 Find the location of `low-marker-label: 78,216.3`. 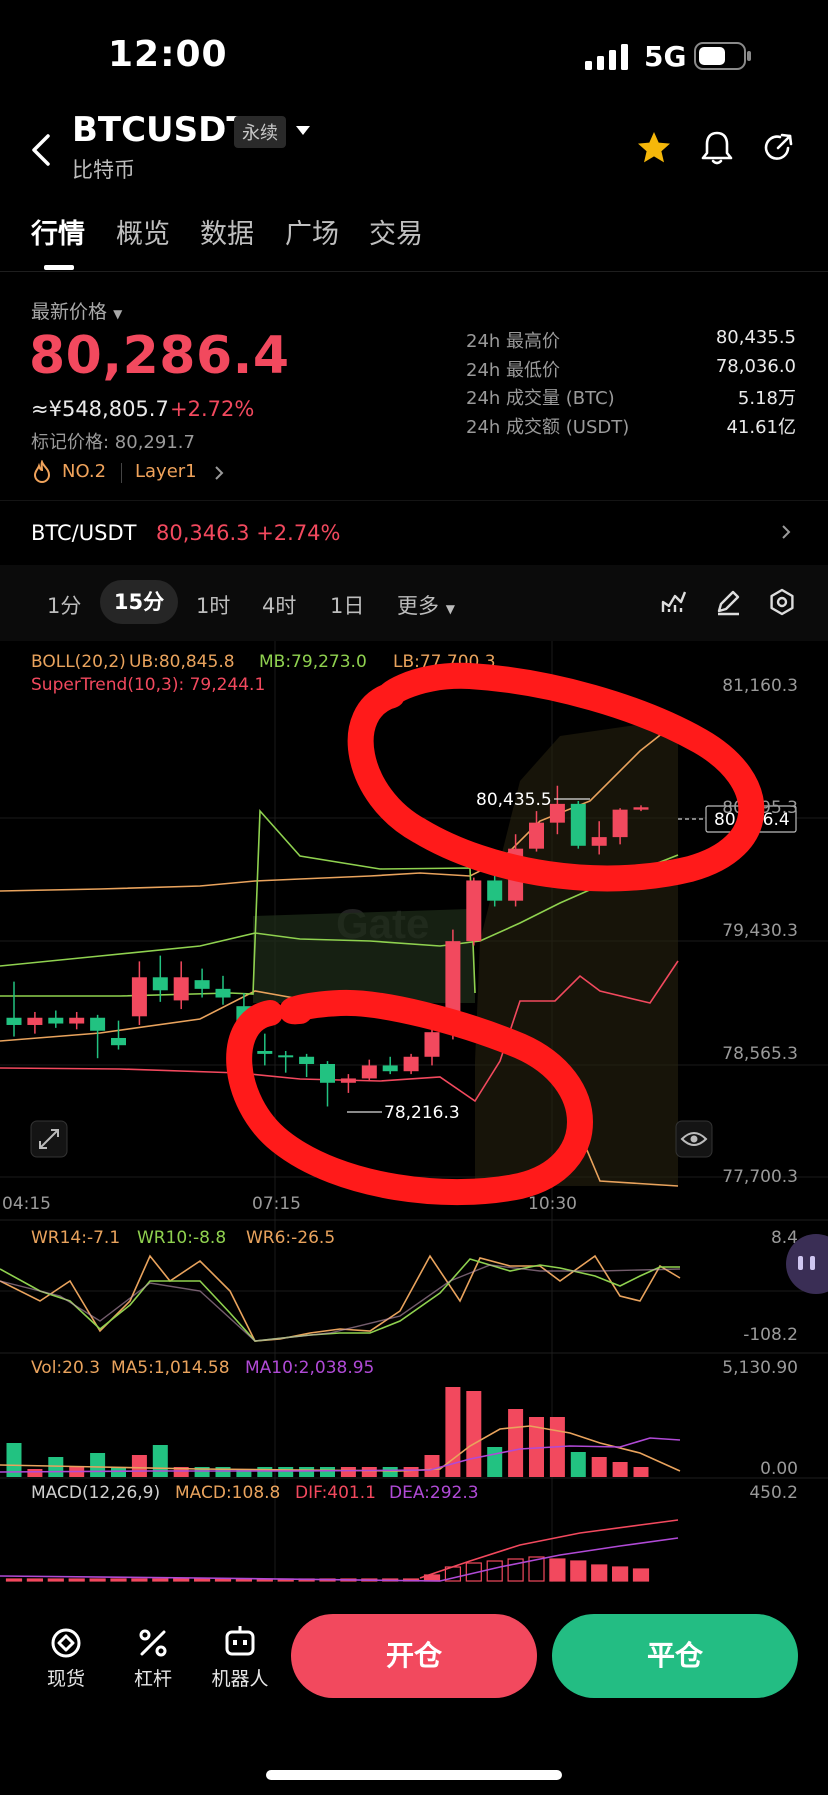

low-marker-label: 78,216.3 is located at coordinates (422, 1113).